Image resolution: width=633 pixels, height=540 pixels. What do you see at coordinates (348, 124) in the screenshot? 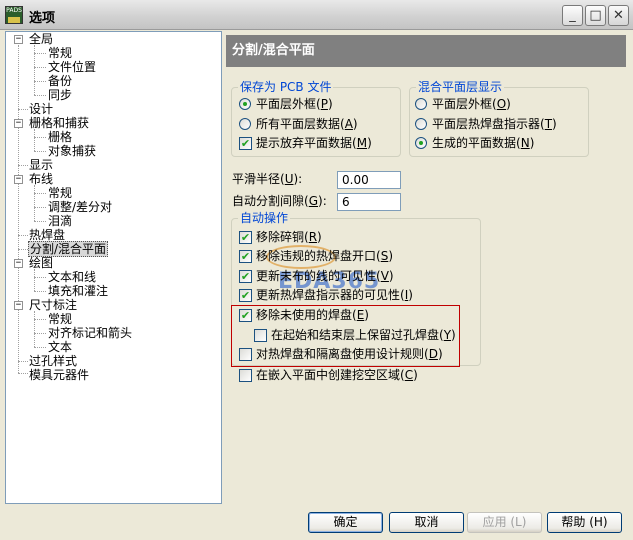
I see `hotkey: A` at bounding box center [348, 124].